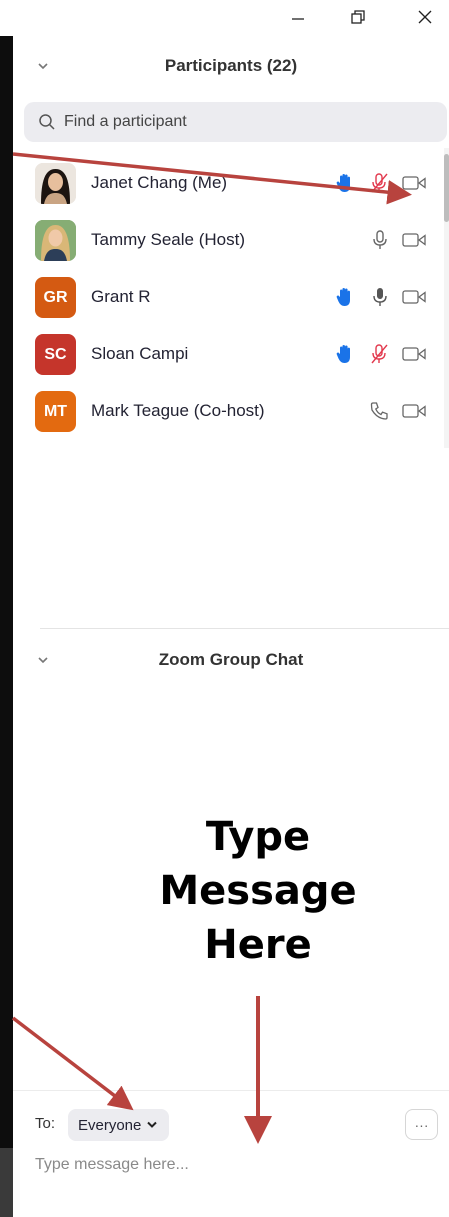 The width and height of the screenshot is (449, 1217). I want to click on annotation-line-3: Here, so click(258, 945).